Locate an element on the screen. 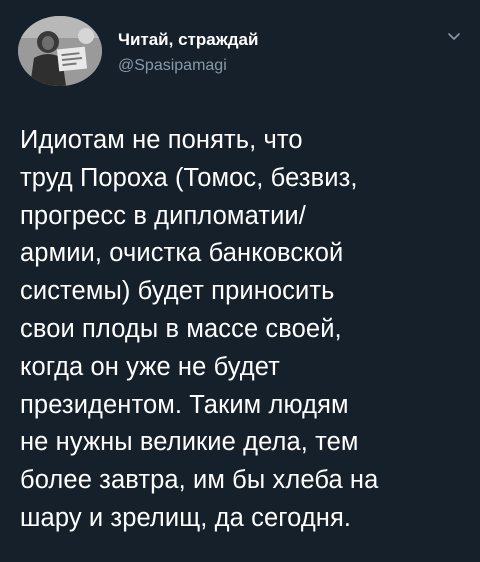 This screenshot has width=480, height=562. tweet-header: Читай, страждай @Spasipamagi is located at coordinates (240, 51).